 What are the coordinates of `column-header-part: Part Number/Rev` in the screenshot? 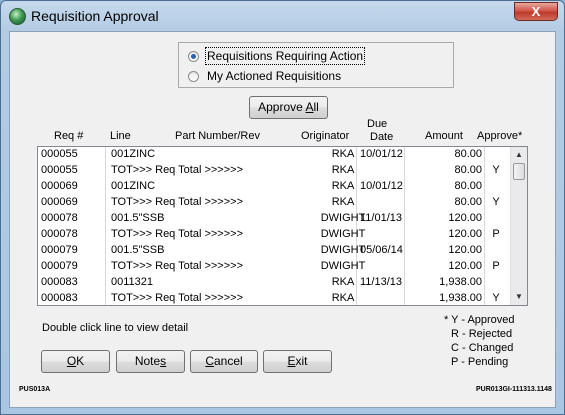 It's located at (217, 136).